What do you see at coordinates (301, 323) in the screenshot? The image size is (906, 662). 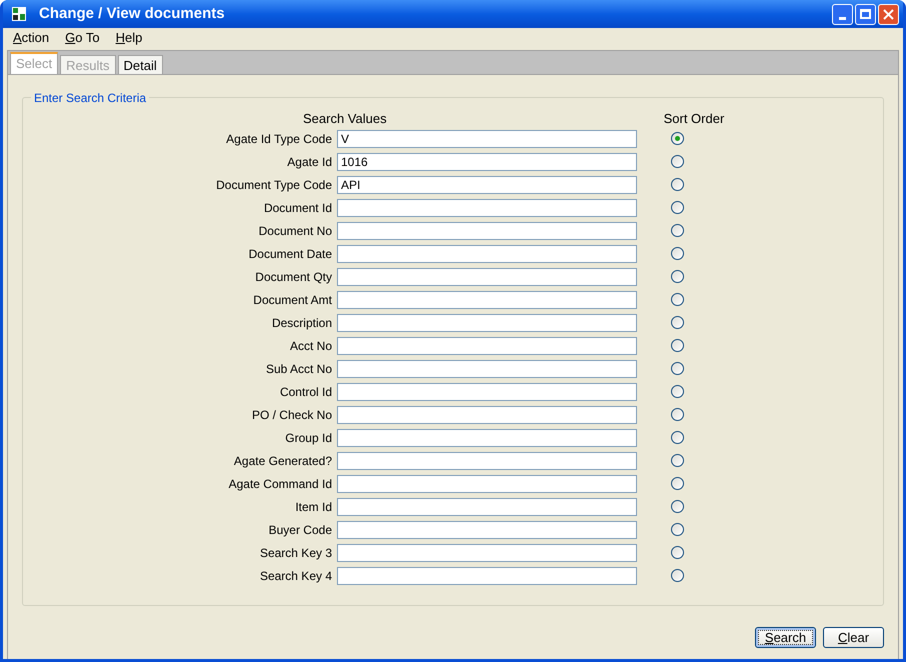 I see `field-label: Description` at bounding box center [301, 323].